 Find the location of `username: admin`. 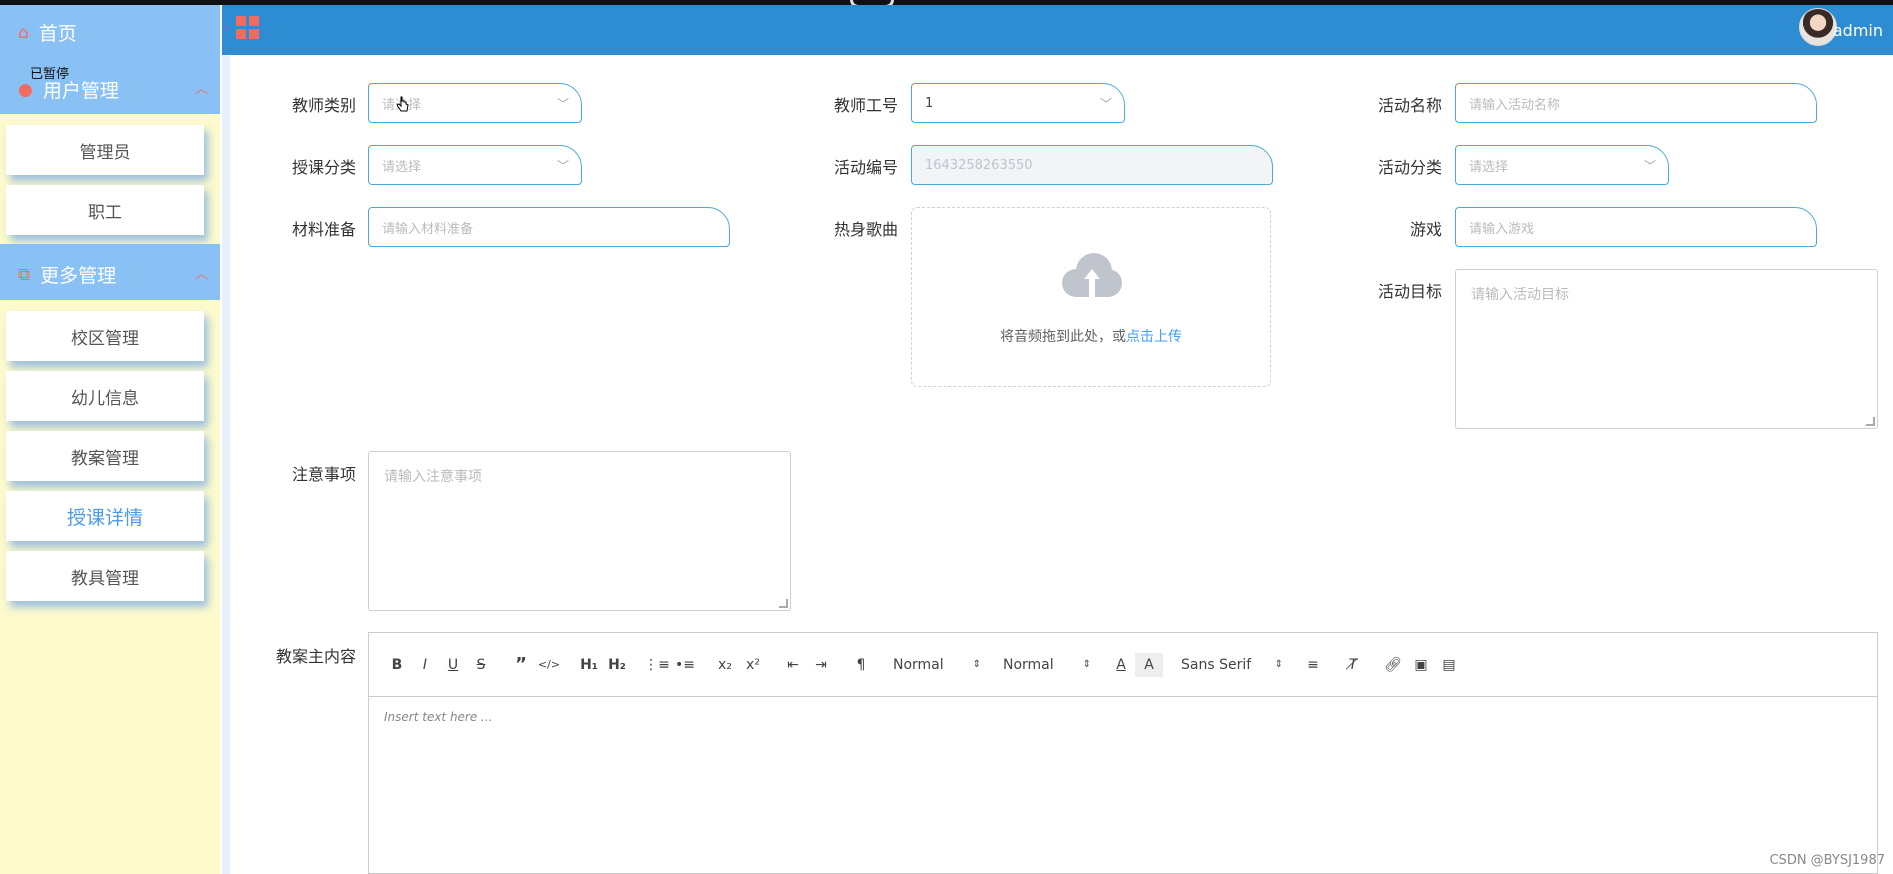

username: admin is located at coordinates (1858, 30).